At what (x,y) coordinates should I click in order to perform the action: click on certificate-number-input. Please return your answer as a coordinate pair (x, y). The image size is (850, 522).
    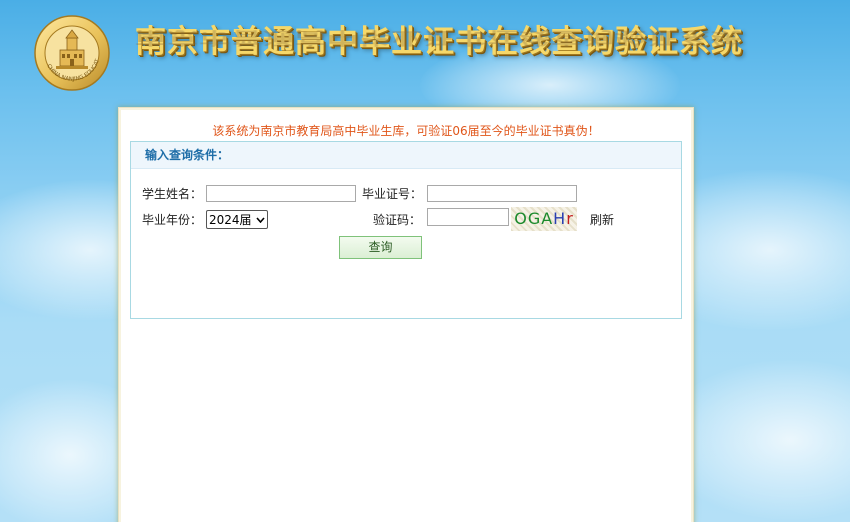
    Looking at the image, I should click on (502, 193).